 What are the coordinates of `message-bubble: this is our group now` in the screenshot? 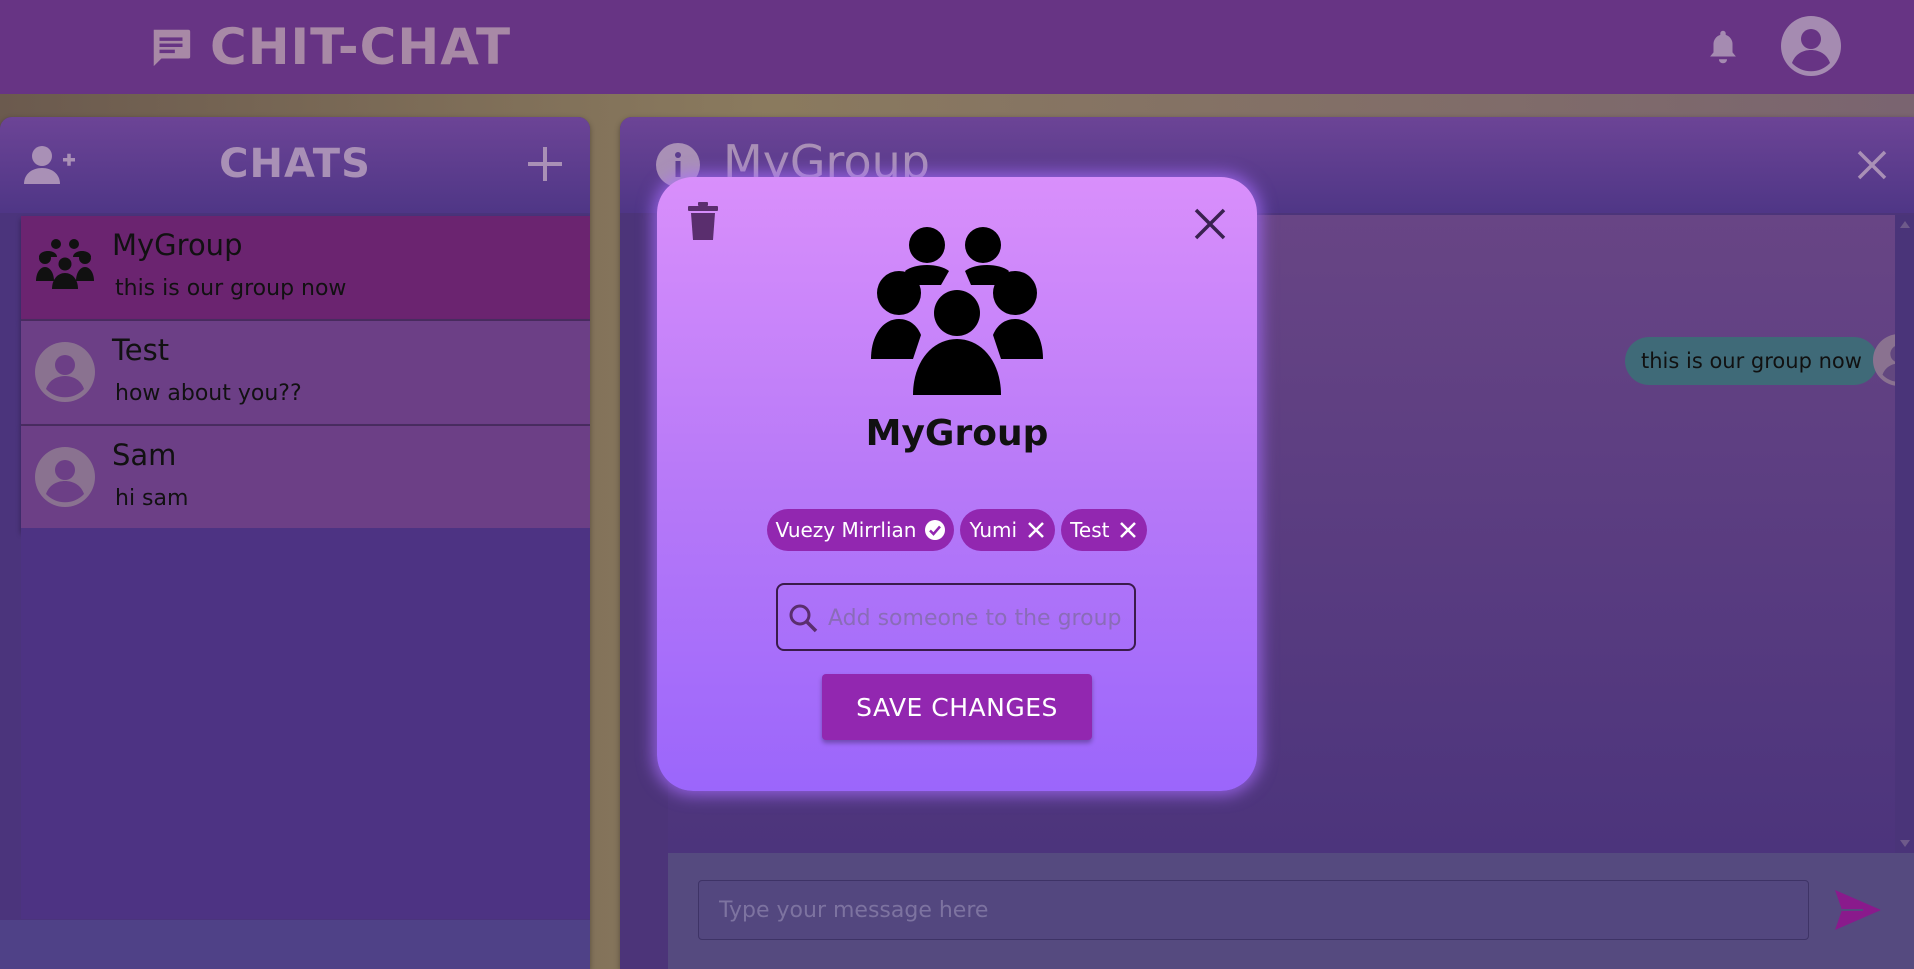 It's located at (1751, 361).